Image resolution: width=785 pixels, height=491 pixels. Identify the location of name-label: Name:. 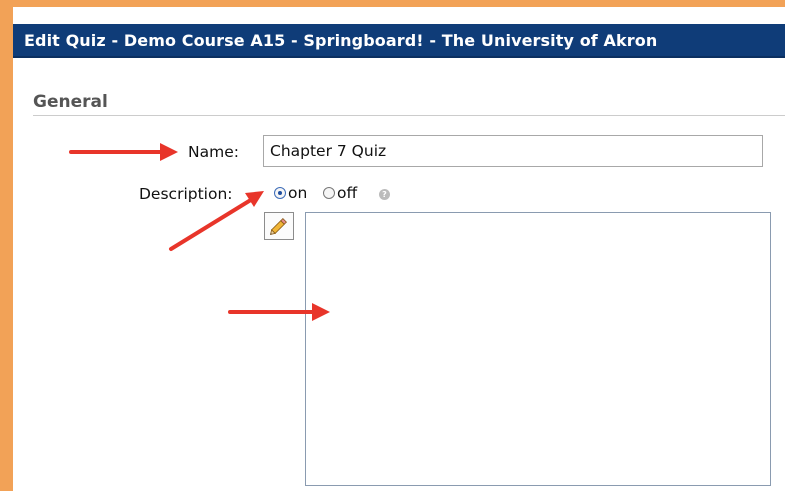
(213, 152).